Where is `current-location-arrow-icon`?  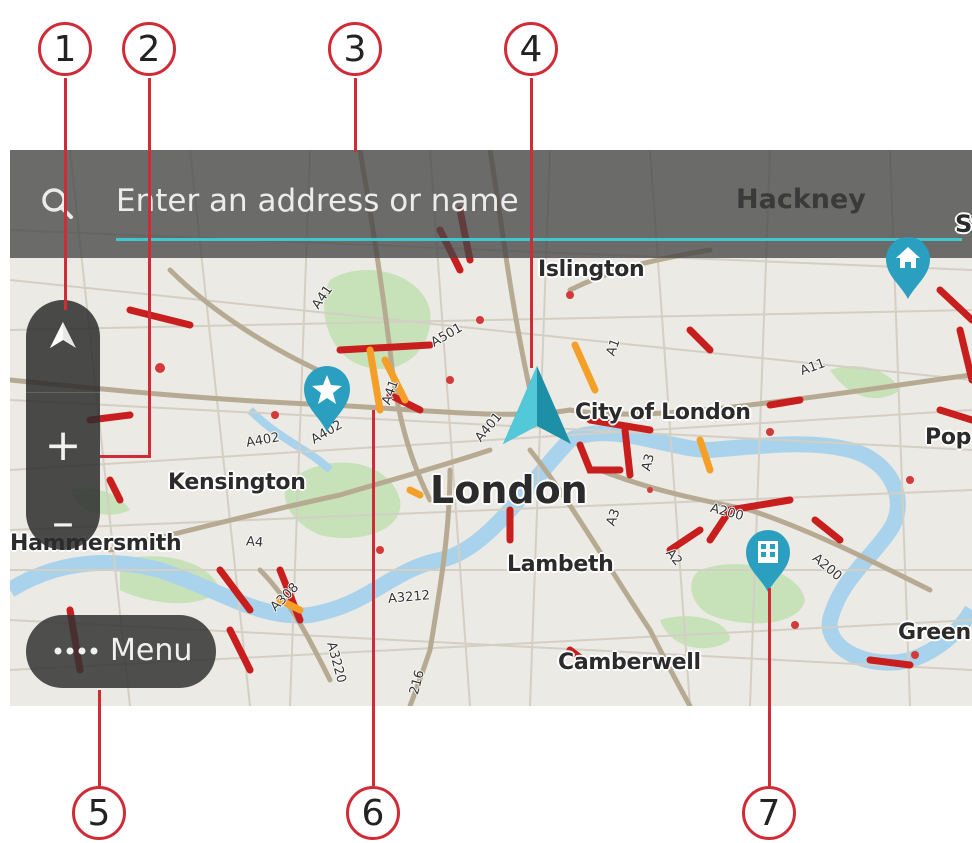
current-location-arrow-icon is located at coordinates (537, 405).